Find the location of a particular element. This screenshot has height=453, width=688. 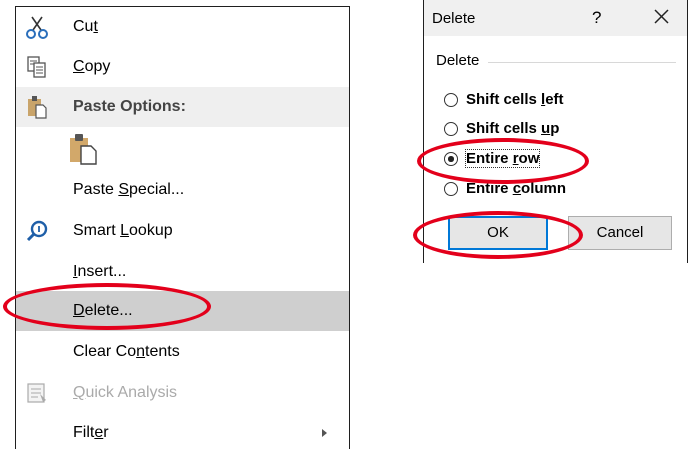

annotation-oval-ok is located at coordinates (498, 235).